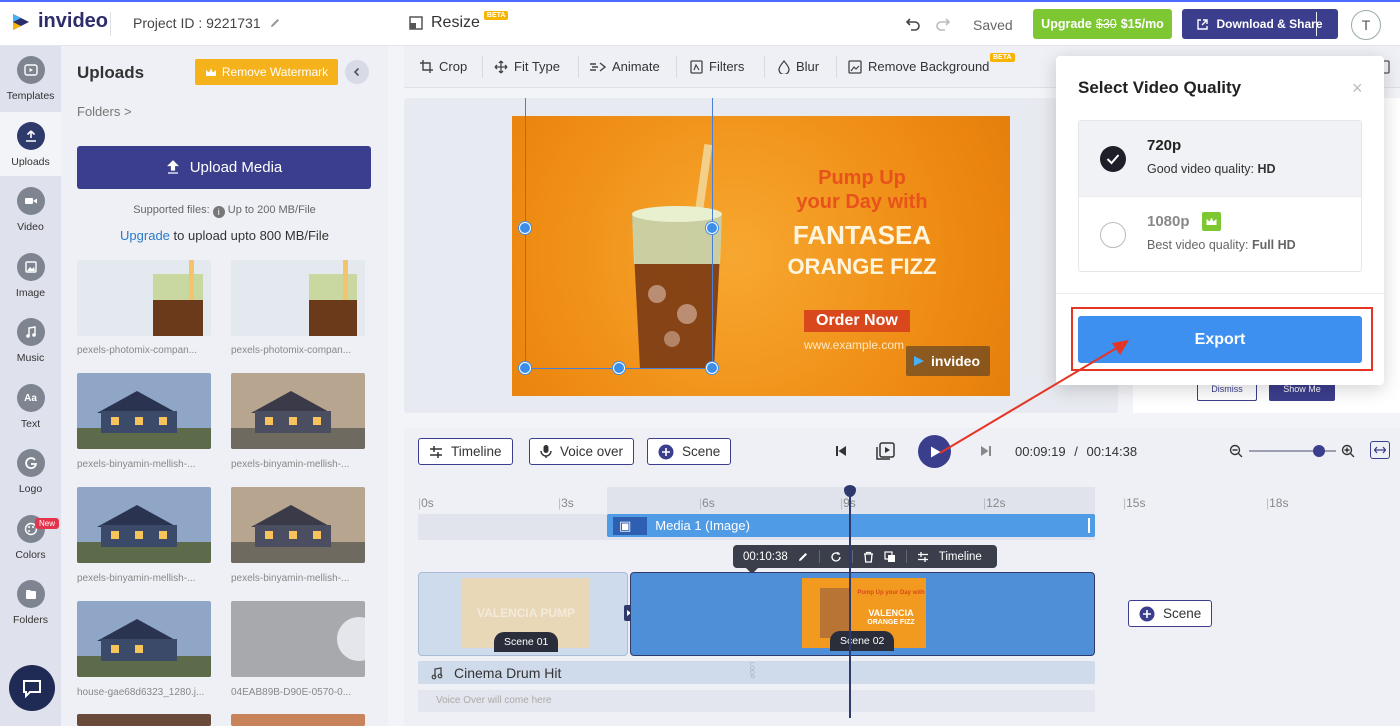 This screenshot has height=726, width=1400. What do you see at coordinates (30, 463) in the screenshot?
I see `logo-icon` at bounding box center [30, 463].